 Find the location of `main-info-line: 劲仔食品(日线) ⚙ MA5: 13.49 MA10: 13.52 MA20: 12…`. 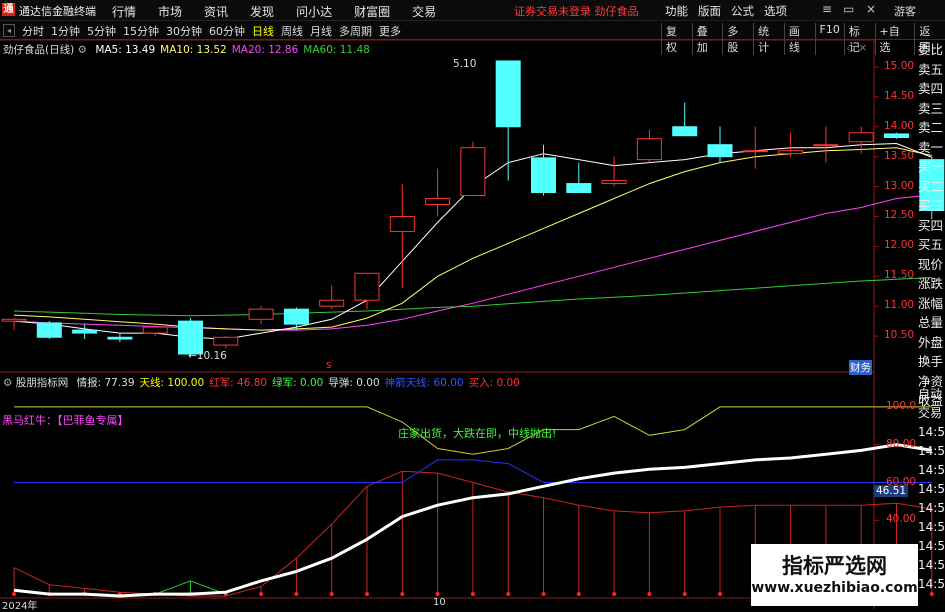

main-info-line: 劲仔食品(日线) ⚙ MA5: 13.49 MA10: 13.52 MA20: 12… is located at coordinates (186, 49).